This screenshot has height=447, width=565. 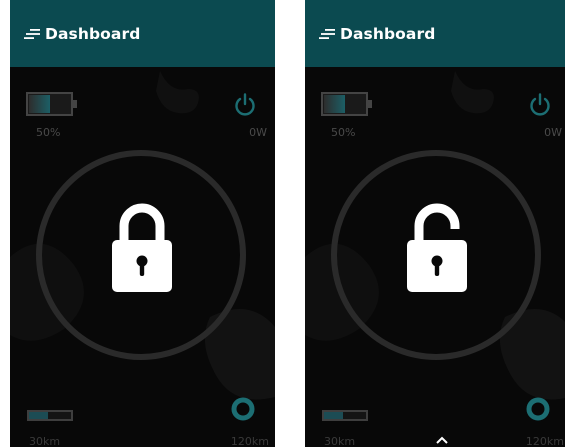 I want to click on lock-open-icon, so click(x=437, y=248).